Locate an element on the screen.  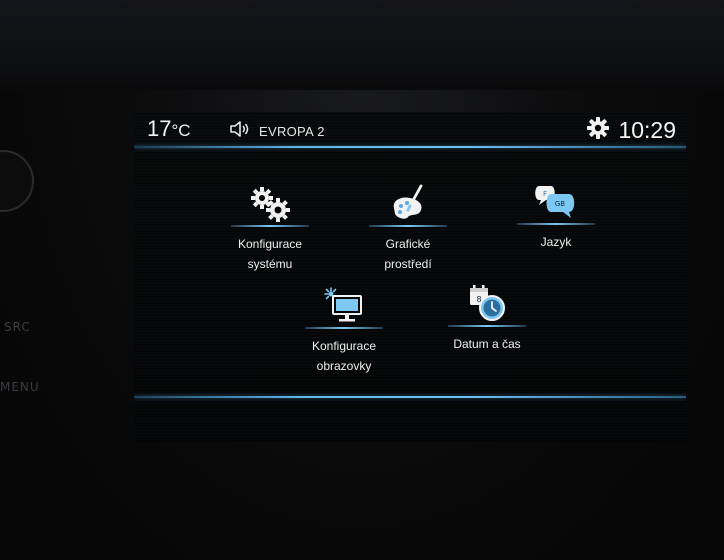
svg-text: GB is located at coordinates (560, 204).